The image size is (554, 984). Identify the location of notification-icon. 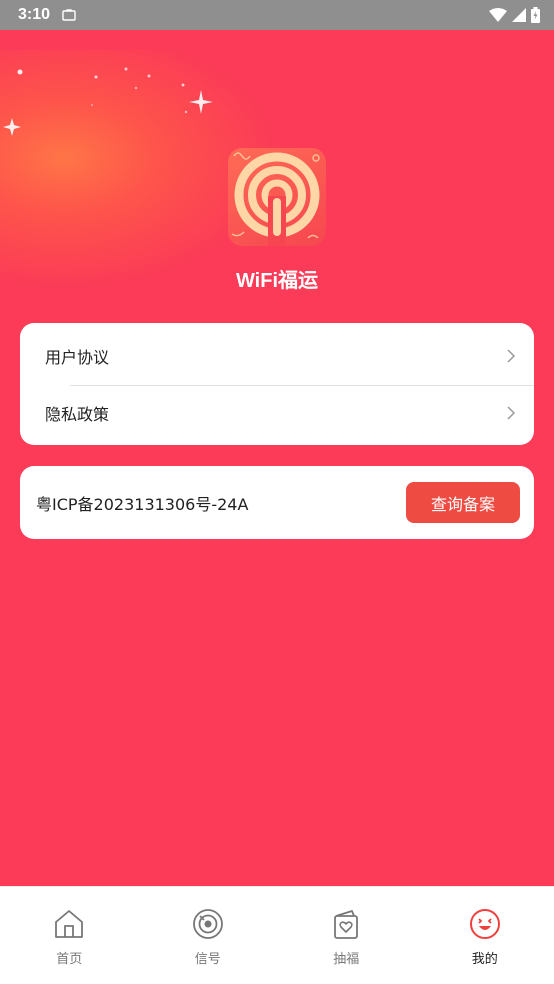
(69, 15).